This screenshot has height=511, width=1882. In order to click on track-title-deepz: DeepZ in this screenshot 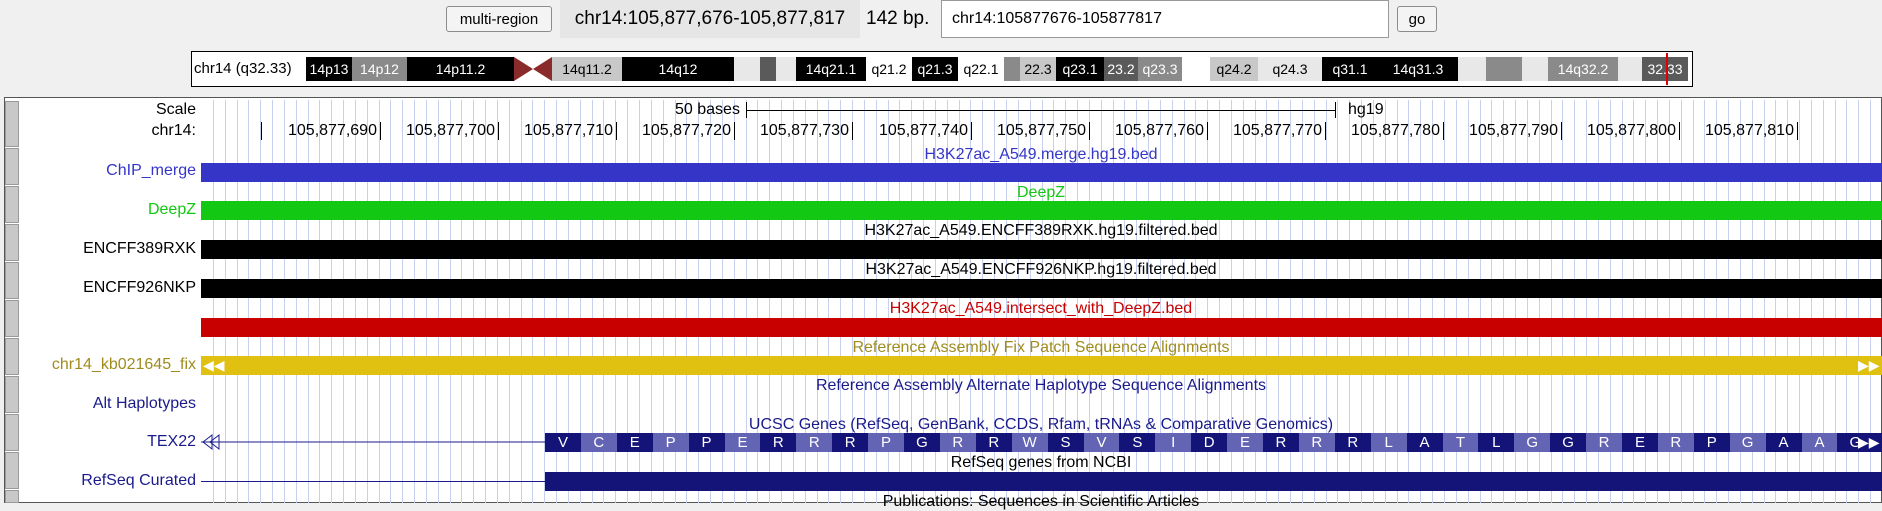, I will do `click(1041, 192)`.